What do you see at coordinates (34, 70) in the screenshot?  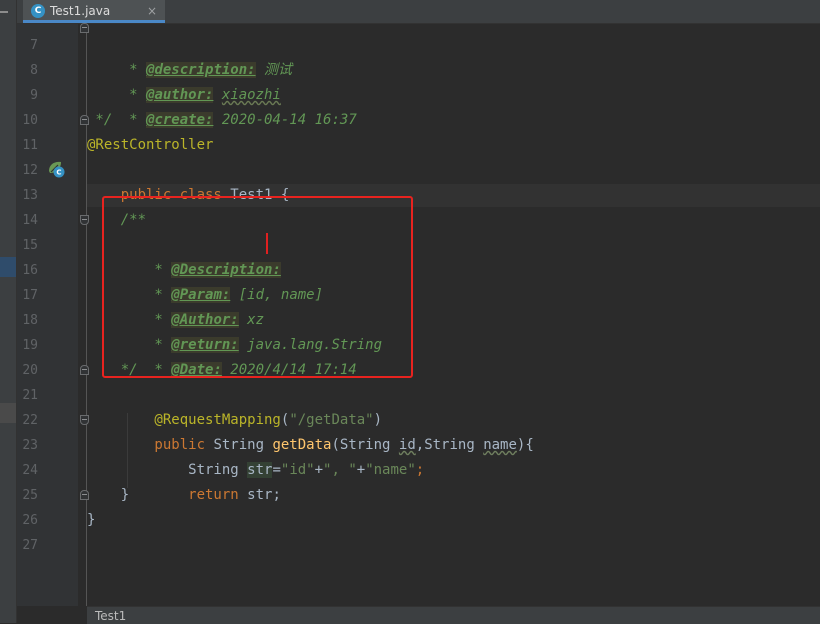 I see `line-number: 8` at bounding box center [34, 70].